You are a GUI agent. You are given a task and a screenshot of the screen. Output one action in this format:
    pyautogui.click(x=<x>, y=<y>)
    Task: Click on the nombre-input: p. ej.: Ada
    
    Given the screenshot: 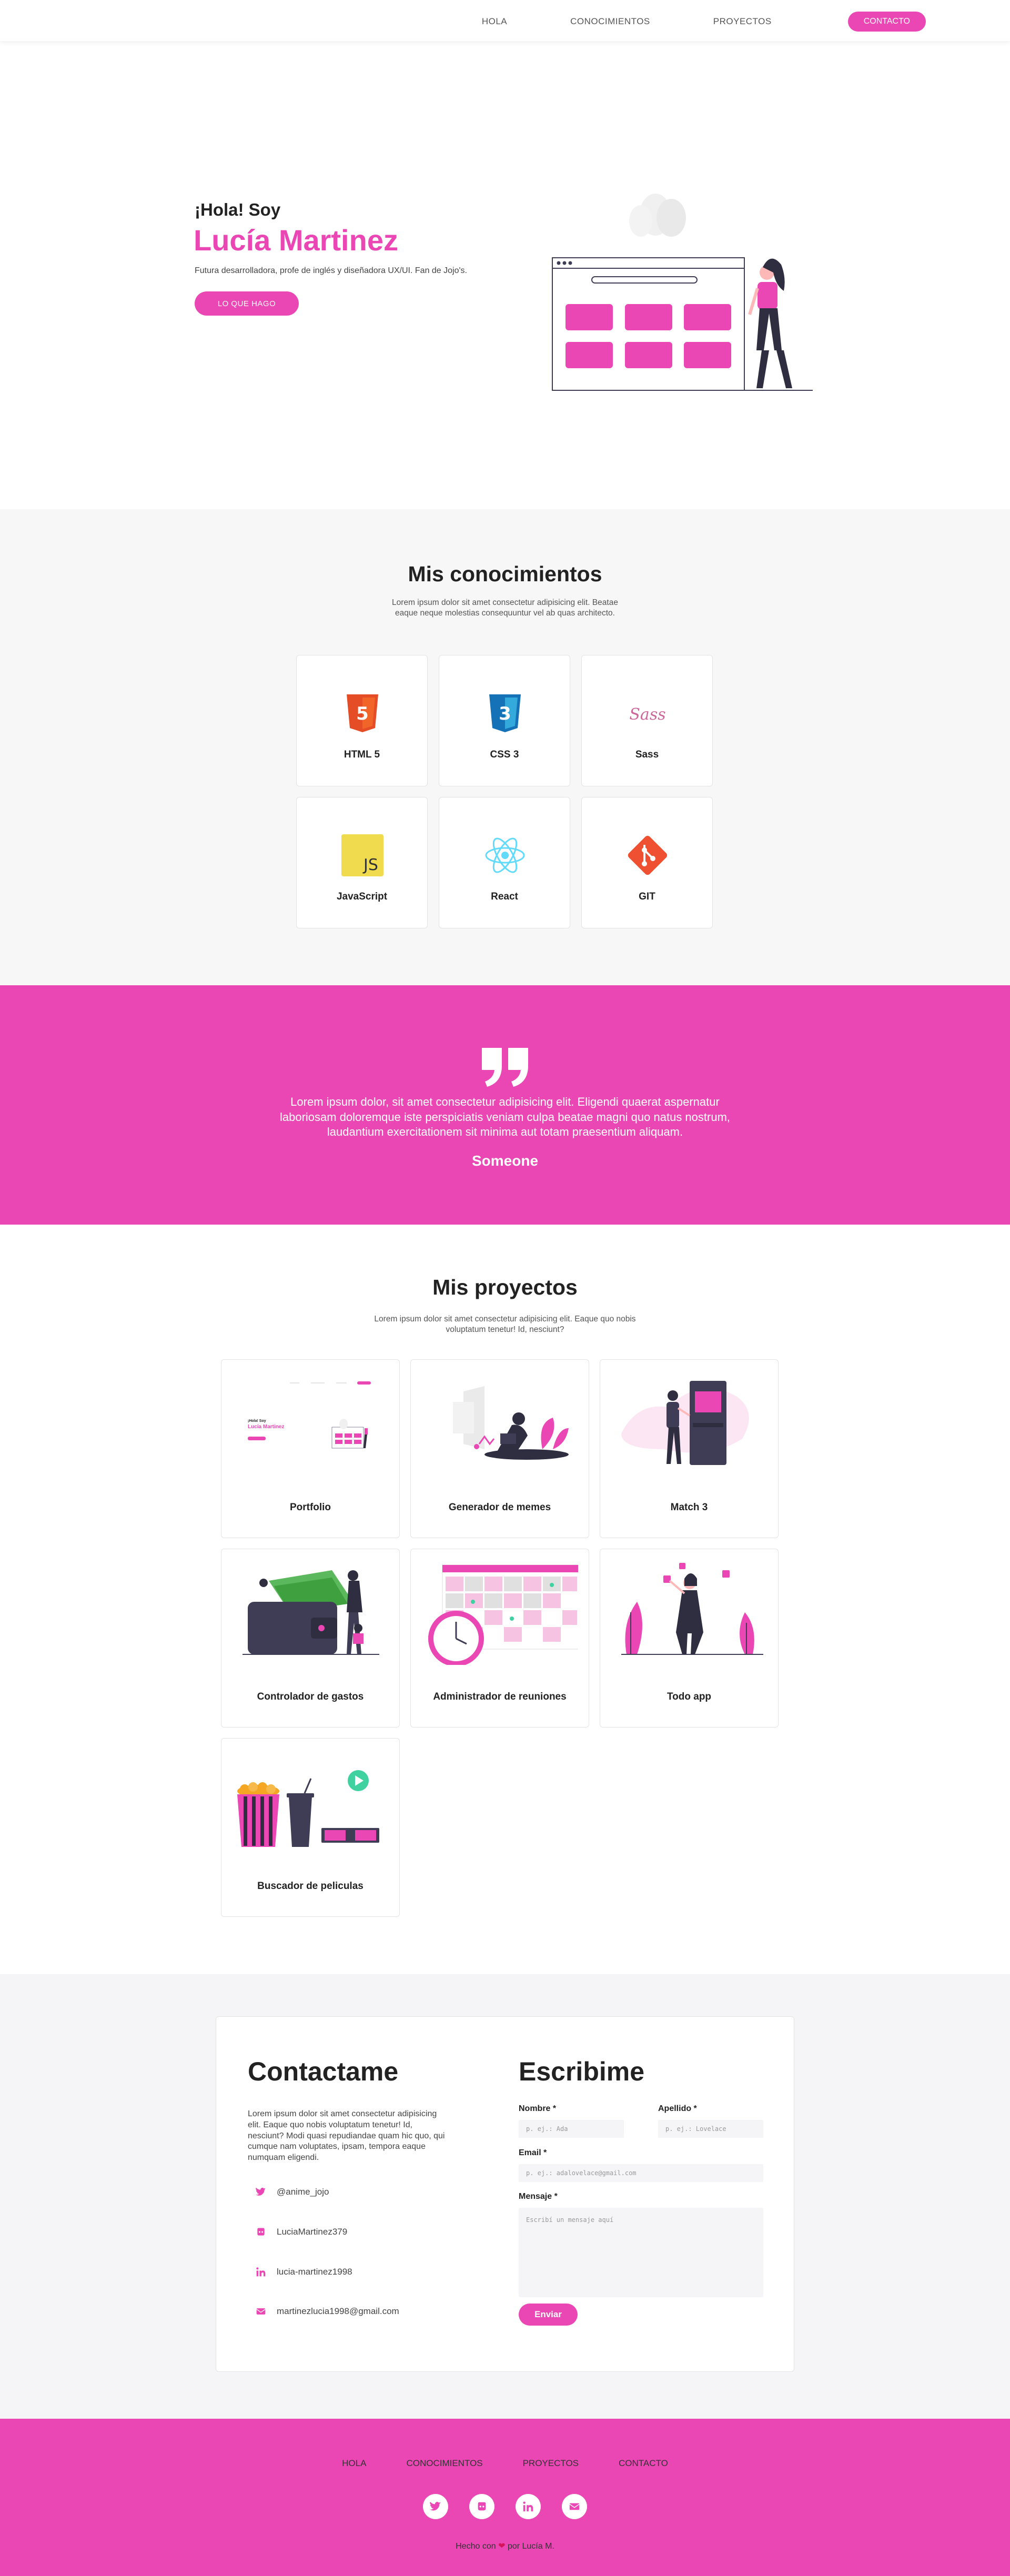 What is the action you would take?
    pyautogui.click(x=571, y=2129)
    